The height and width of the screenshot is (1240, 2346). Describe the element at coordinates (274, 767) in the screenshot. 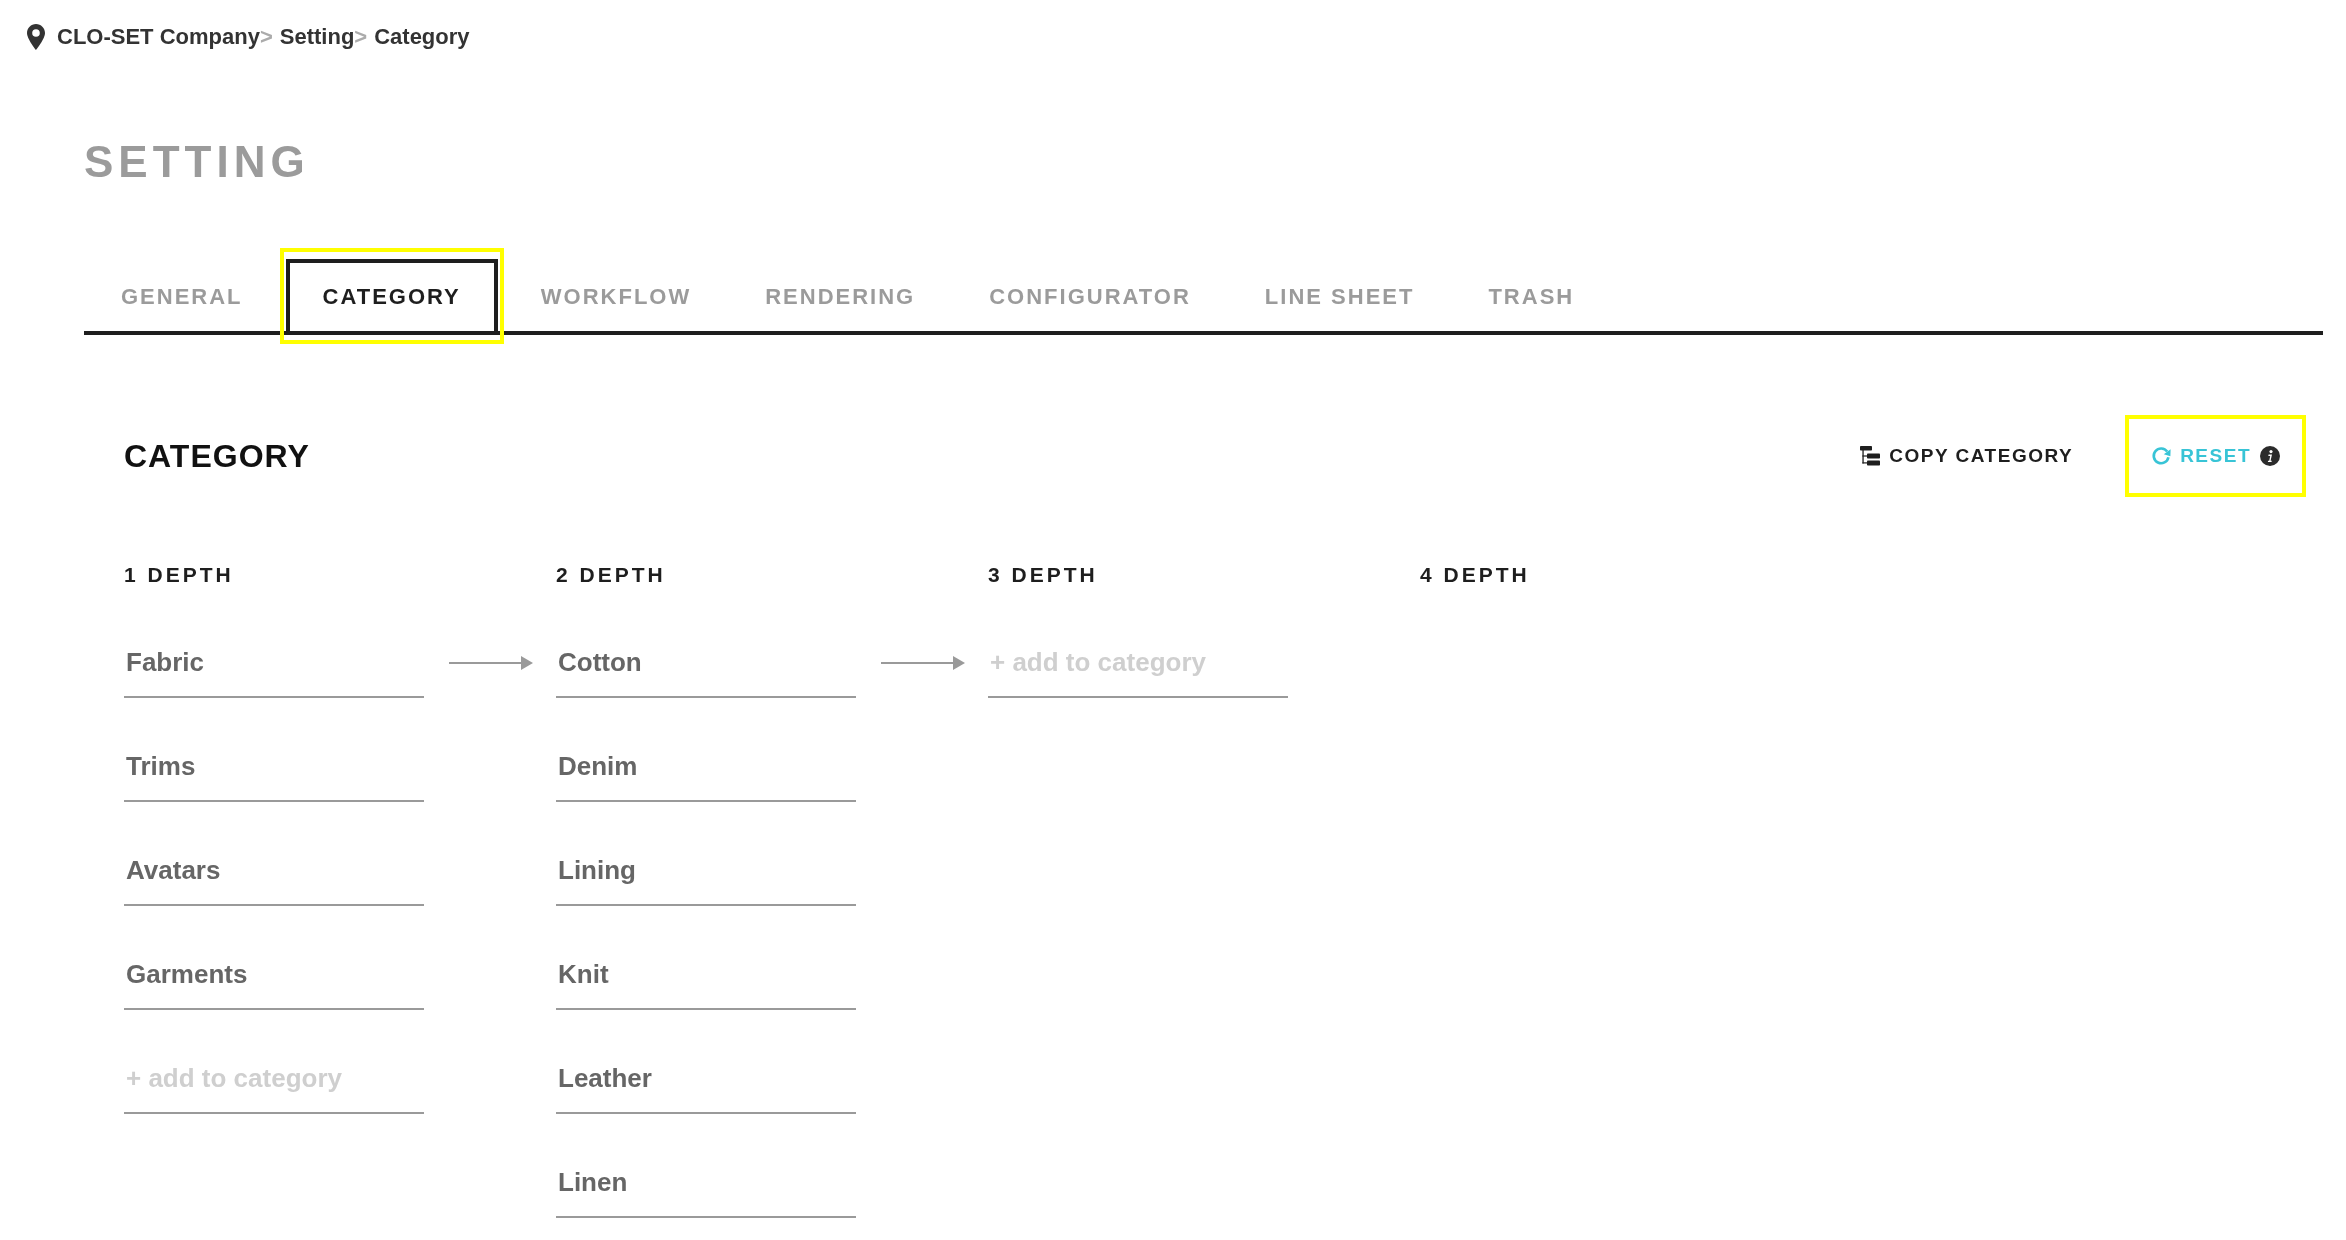

I see `category-input: Trims` at that location.